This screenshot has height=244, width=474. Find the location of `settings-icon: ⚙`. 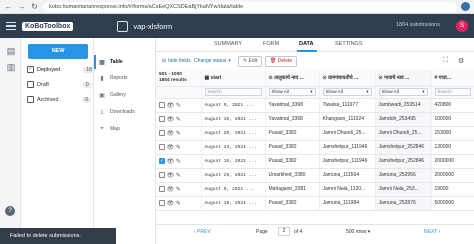

settings-icon: ⚙ is located at coordinates (461, 61).